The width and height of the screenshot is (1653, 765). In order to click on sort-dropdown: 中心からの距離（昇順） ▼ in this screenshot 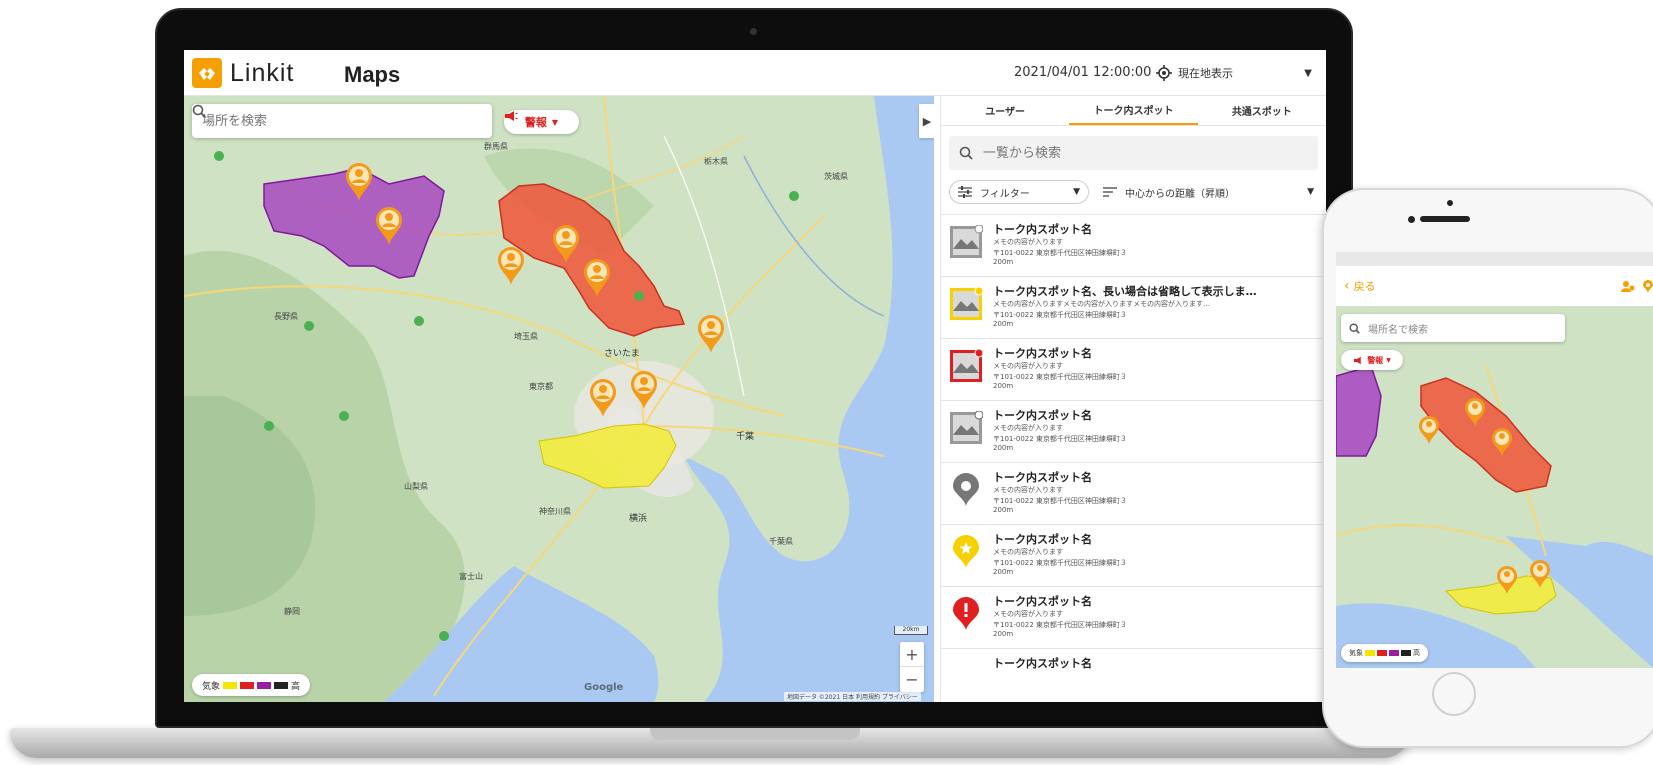, I will do `click(1208, 192)`.